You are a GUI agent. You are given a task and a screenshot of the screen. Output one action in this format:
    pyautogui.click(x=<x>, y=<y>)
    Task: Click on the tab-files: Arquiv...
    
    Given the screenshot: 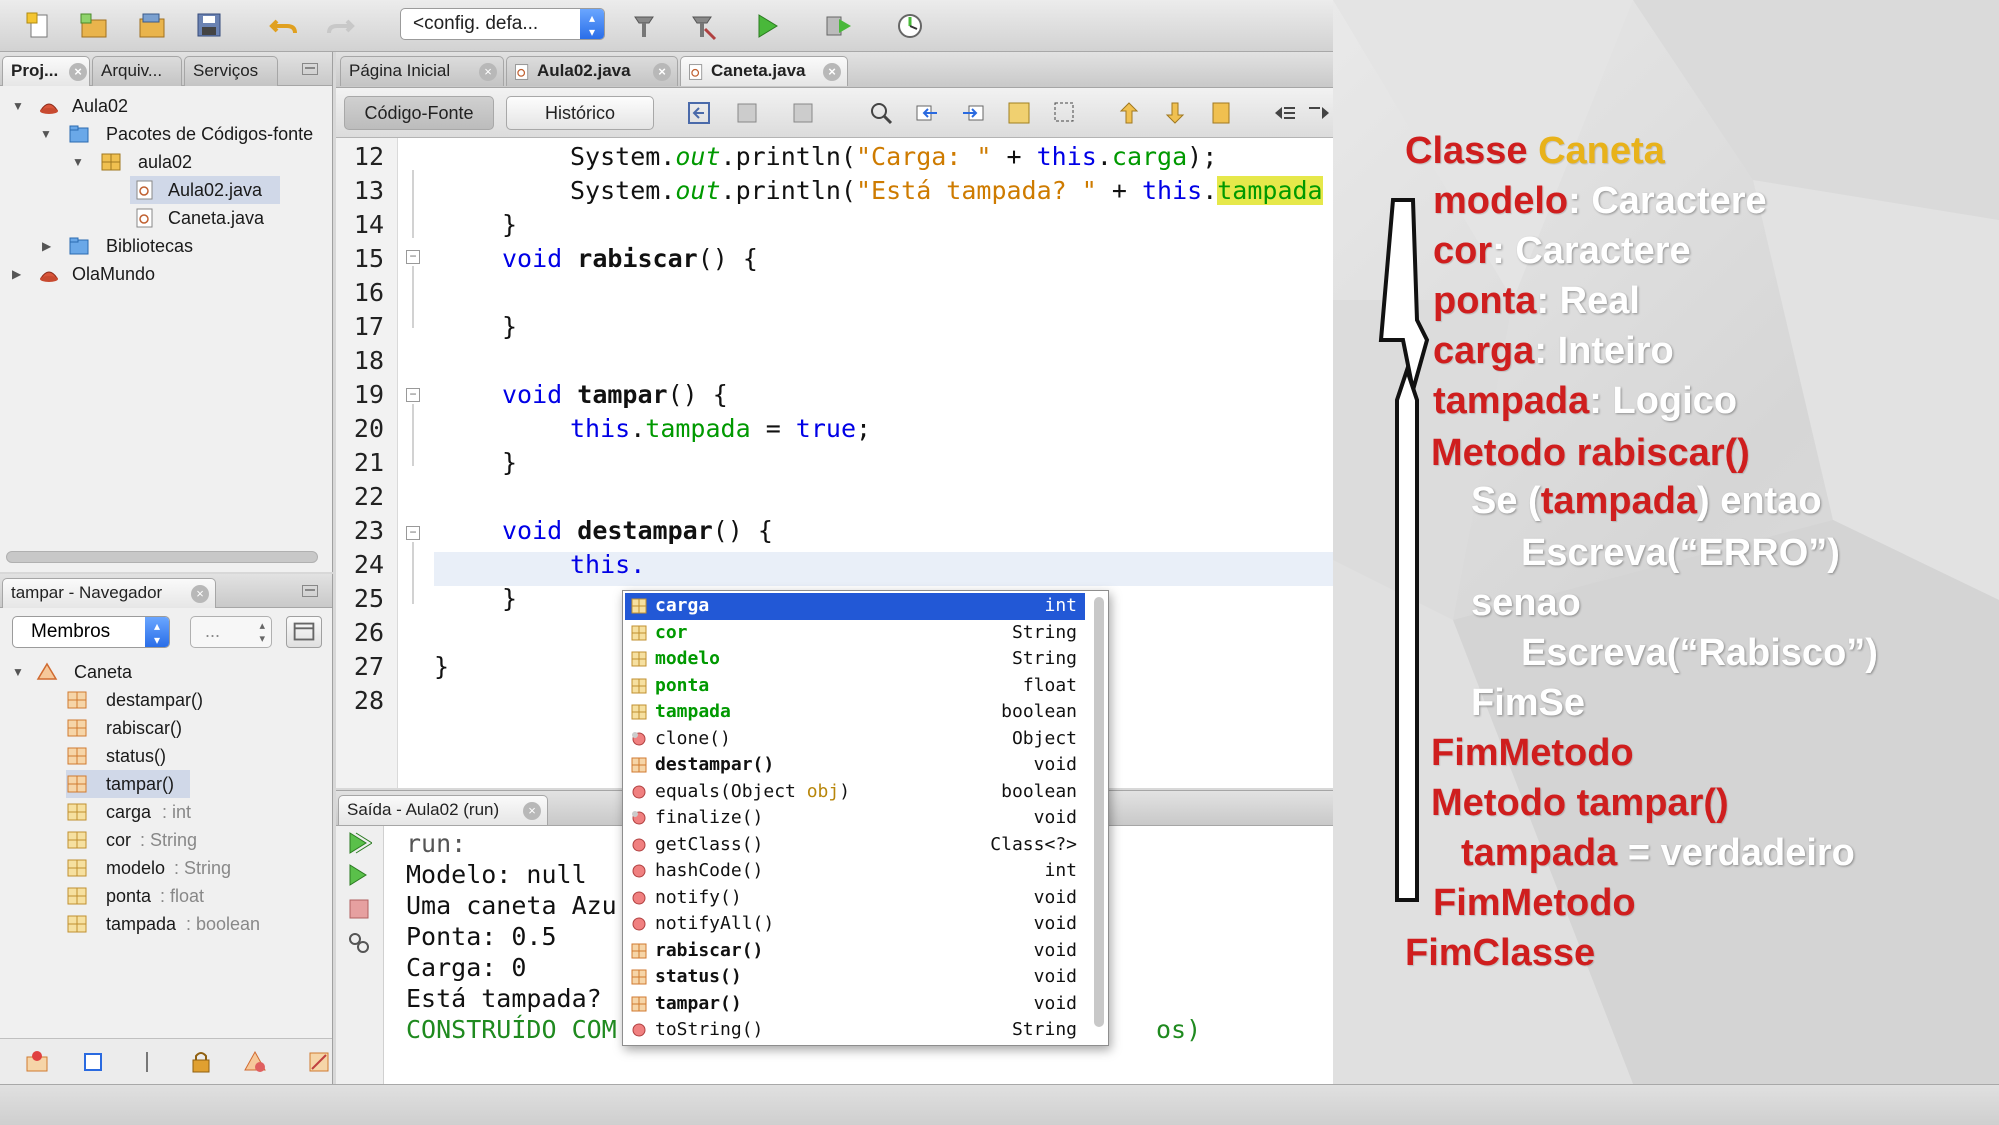 What is the action you would take?
    pyautogui.click(x=137, y=71)
    